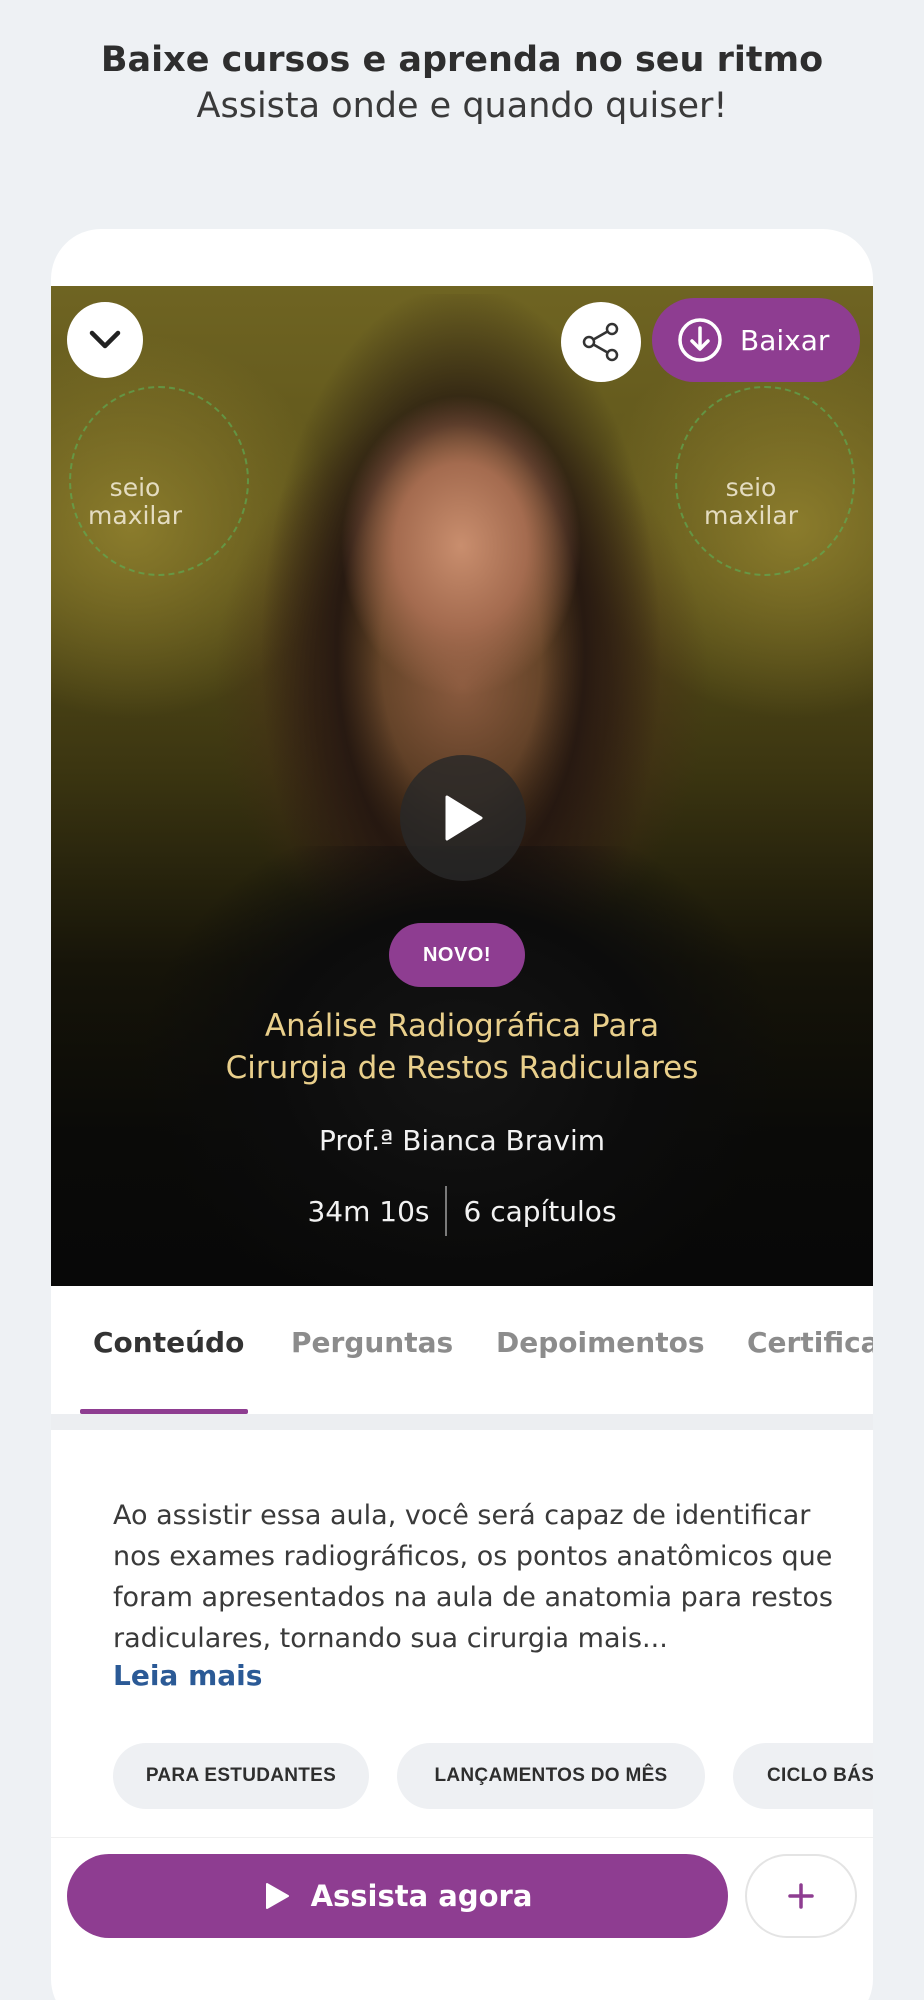 This screenshot has width=924, height=2000. What do you see at coordinates (803, 1776) in the screenshot?
I see `chip-ciclo-basico: CICLO BÁSICO` at bounding box center [803, 1776].